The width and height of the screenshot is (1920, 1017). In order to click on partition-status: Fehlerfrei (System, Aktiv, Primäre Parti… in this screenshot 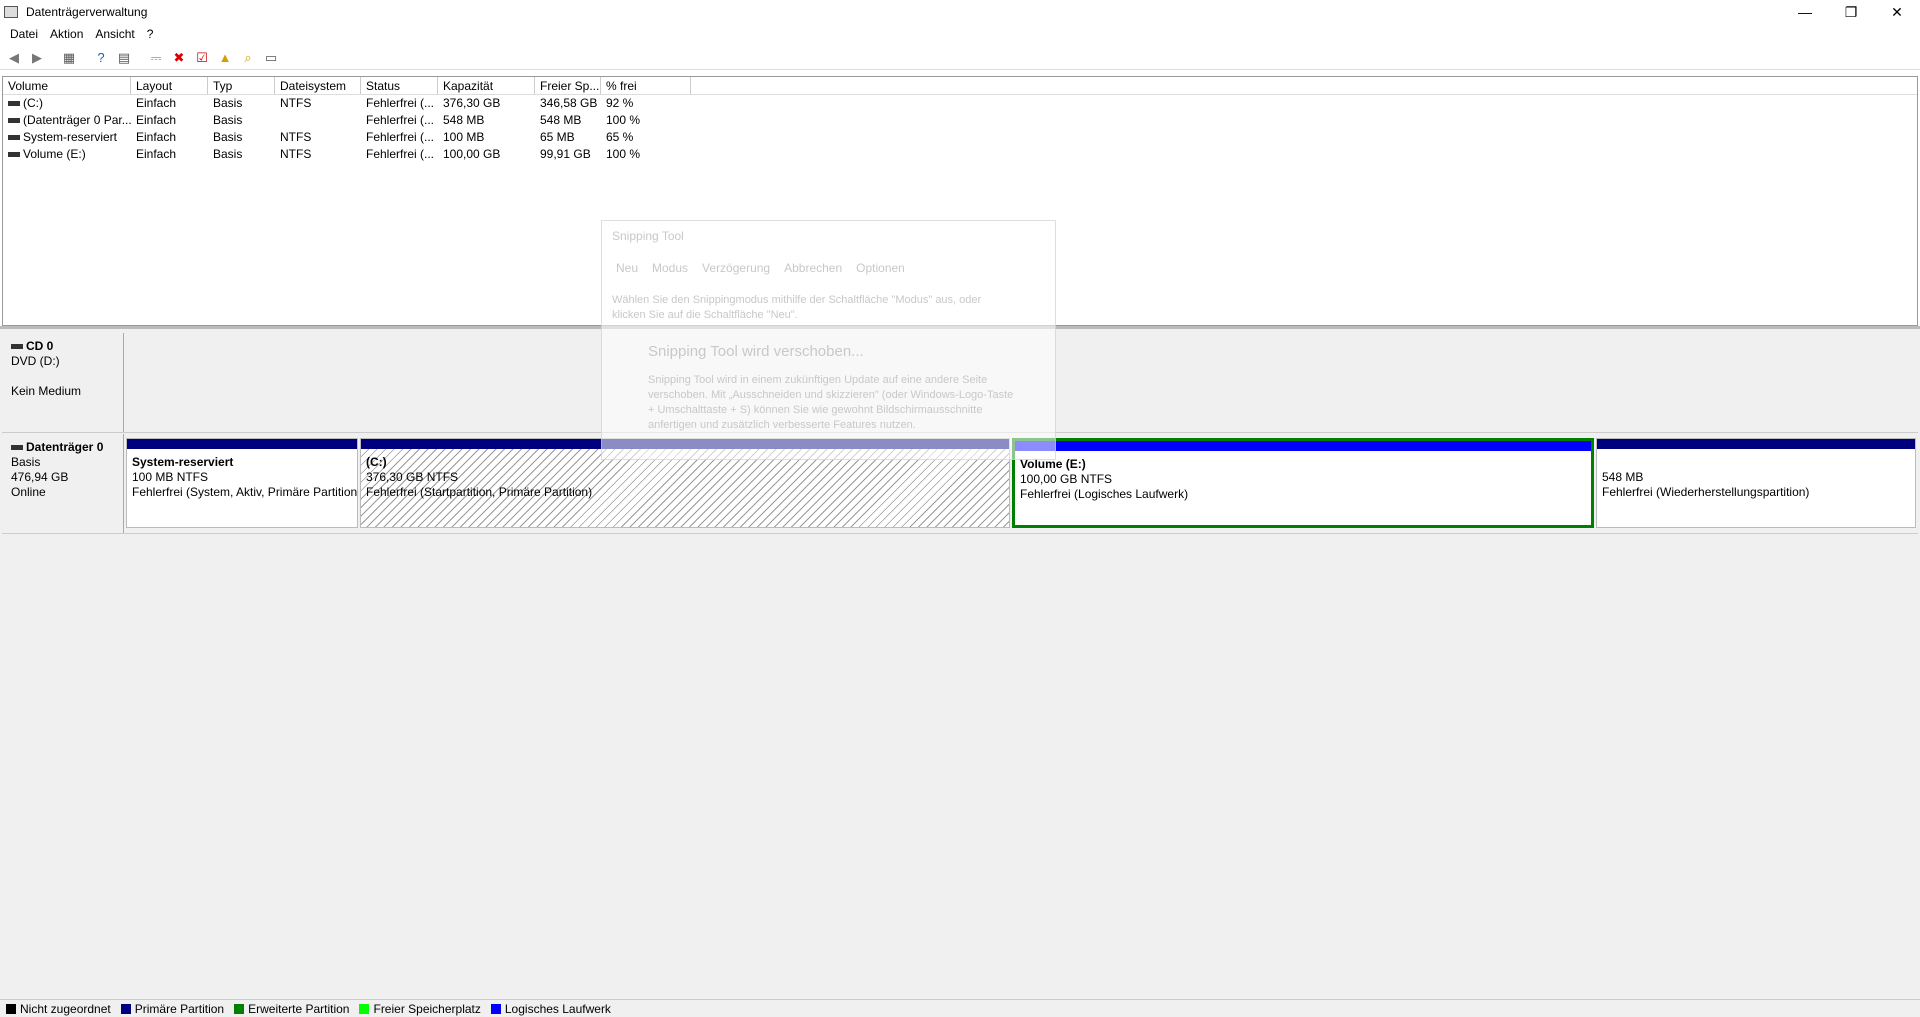, I will do `click(244, 492)`.